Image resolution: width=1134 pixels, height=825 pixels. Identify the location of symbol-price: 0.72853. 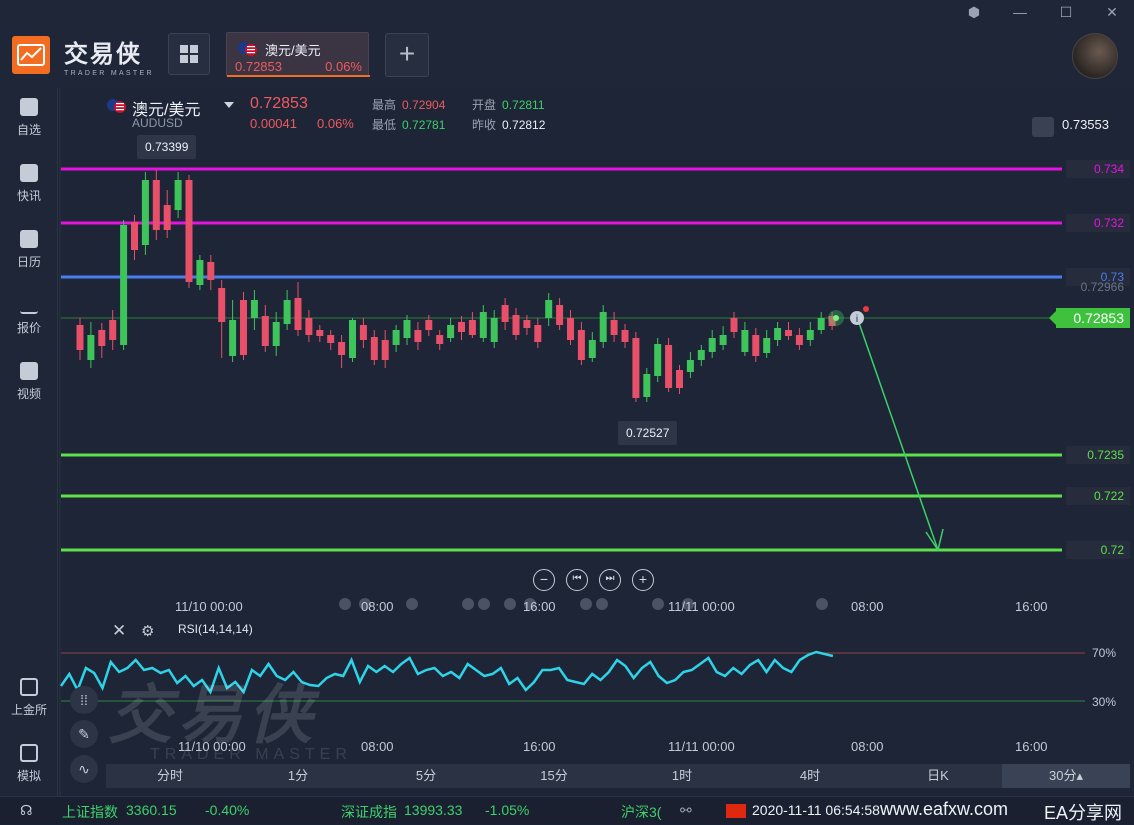
(279, 103).